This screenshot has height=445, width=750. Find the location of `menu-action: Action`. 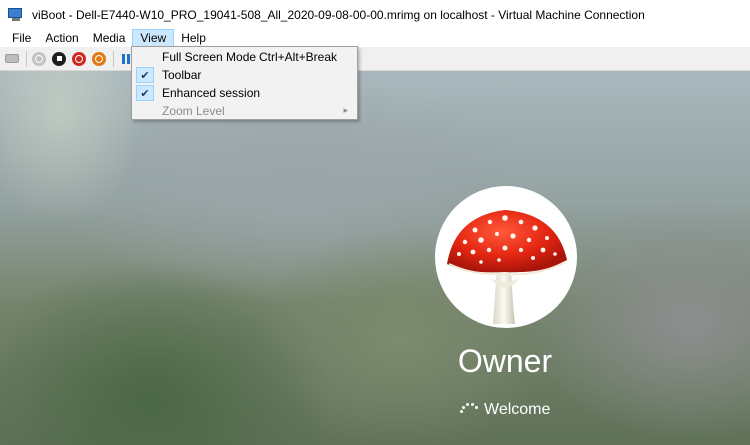

menu-action: Action is located at coordinates (61, 38).